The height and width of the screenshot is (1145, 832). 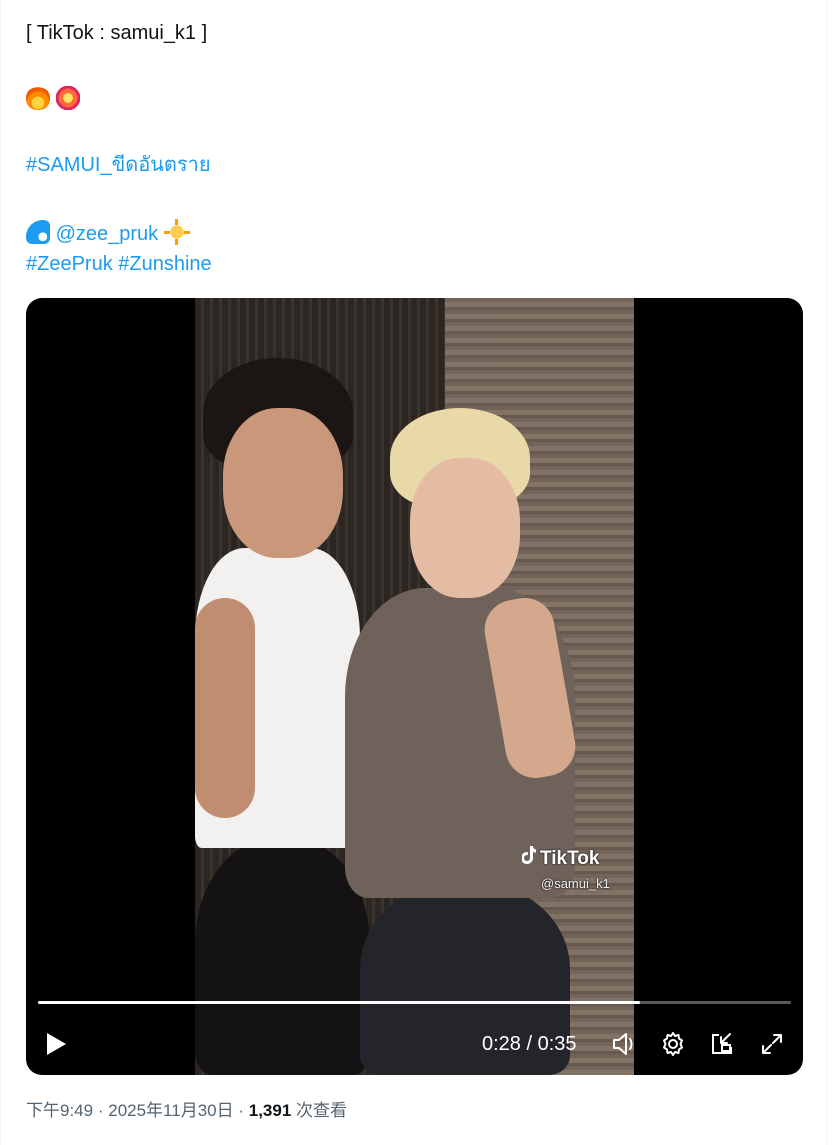 What do you see at coordinates (53, 99) in the screenshot?
I see `emoji-line` at bounding box center [53, 99].